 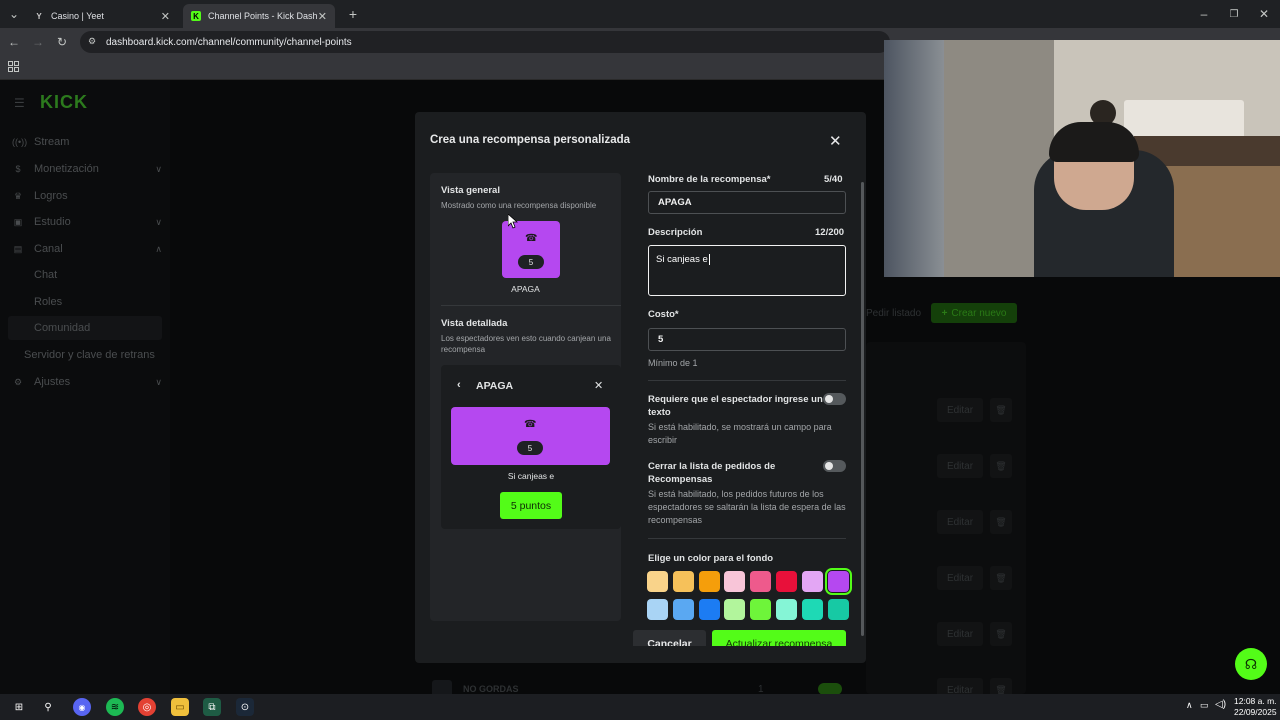 What do you see at coordinates (87, 382) in the screenshot?
I see `sidebar-item-ajustes: ⚙ Ajustes ∨` at bounding box center [87, 382].